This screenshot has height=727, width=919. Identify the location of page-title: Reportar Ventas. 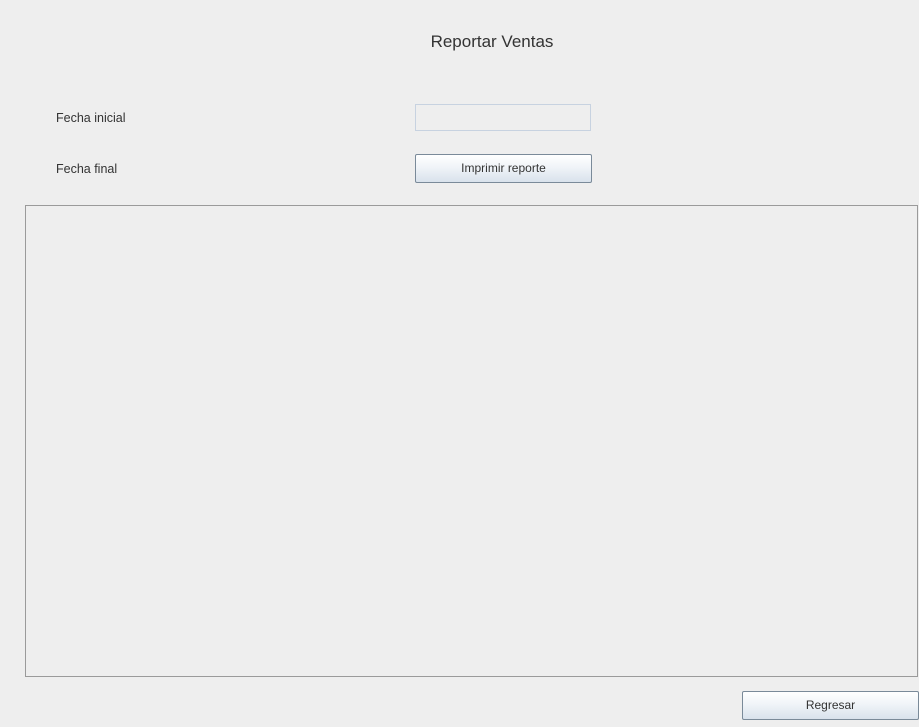
(492, 41).